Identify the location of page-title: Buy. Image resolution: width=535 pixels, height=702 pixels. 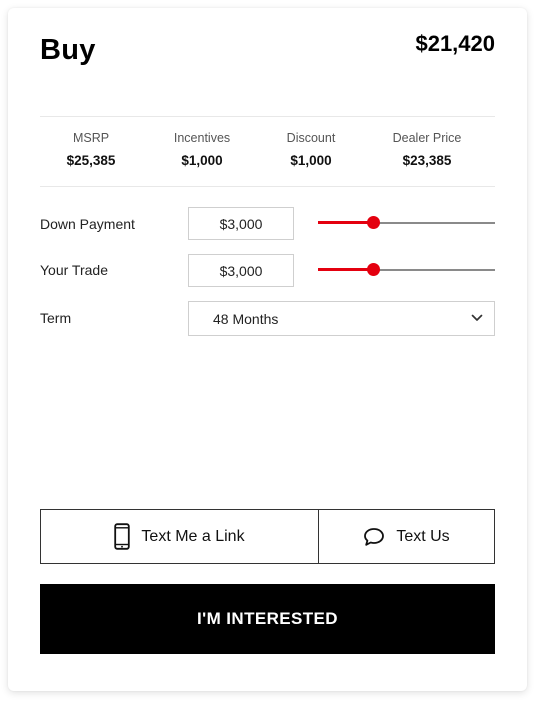
(68, 50).